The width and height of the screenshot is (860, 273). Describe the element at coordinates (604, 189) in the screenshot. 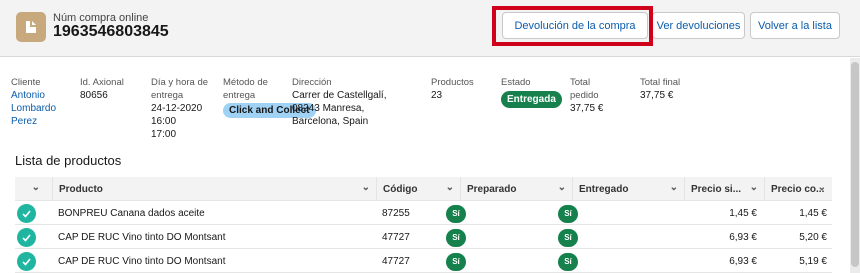

I see `column-label: Entregado` at that location.